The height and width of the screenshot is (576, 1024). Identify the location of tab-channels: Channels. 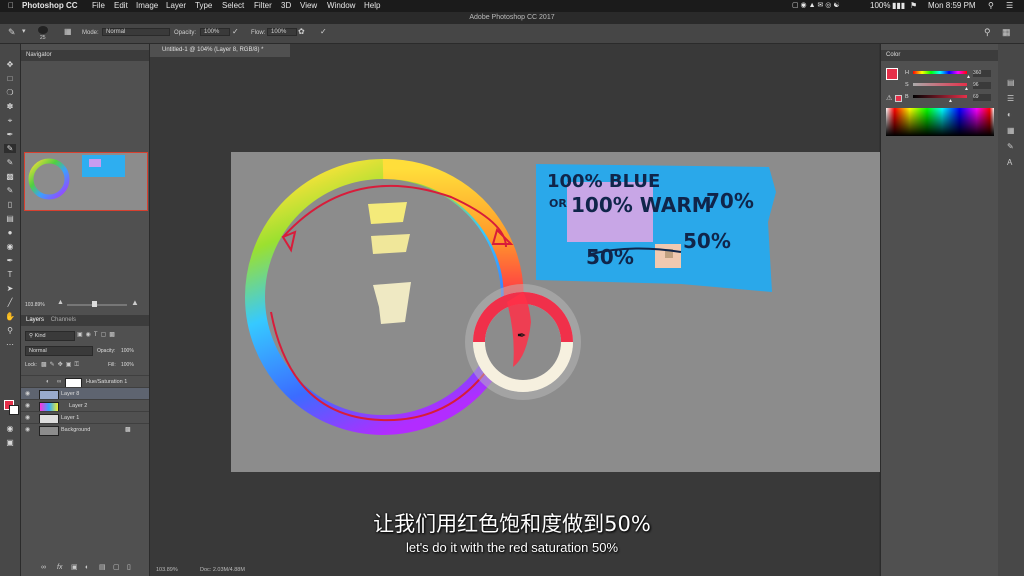
(61, 320).